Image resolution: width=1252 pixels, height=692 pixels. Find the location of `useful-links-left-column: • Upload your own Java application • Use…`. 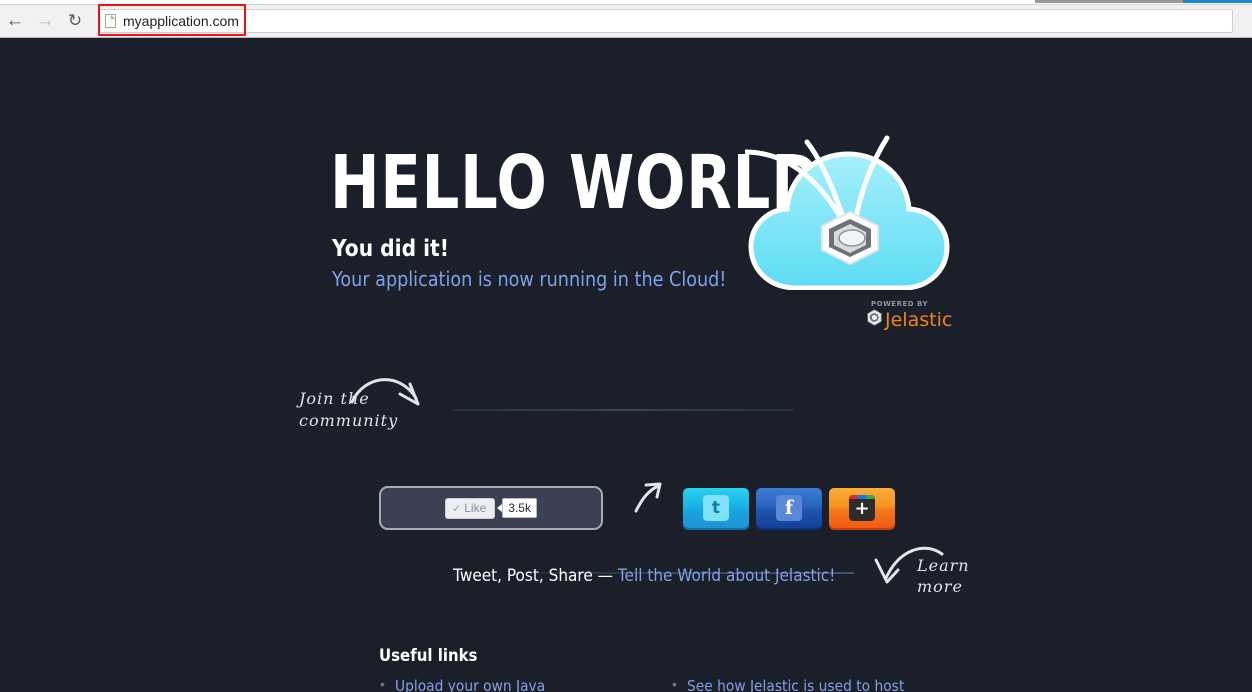

useful-links-left-column: • Upload your own Java application • Use… is located at coordinates (512, 684).